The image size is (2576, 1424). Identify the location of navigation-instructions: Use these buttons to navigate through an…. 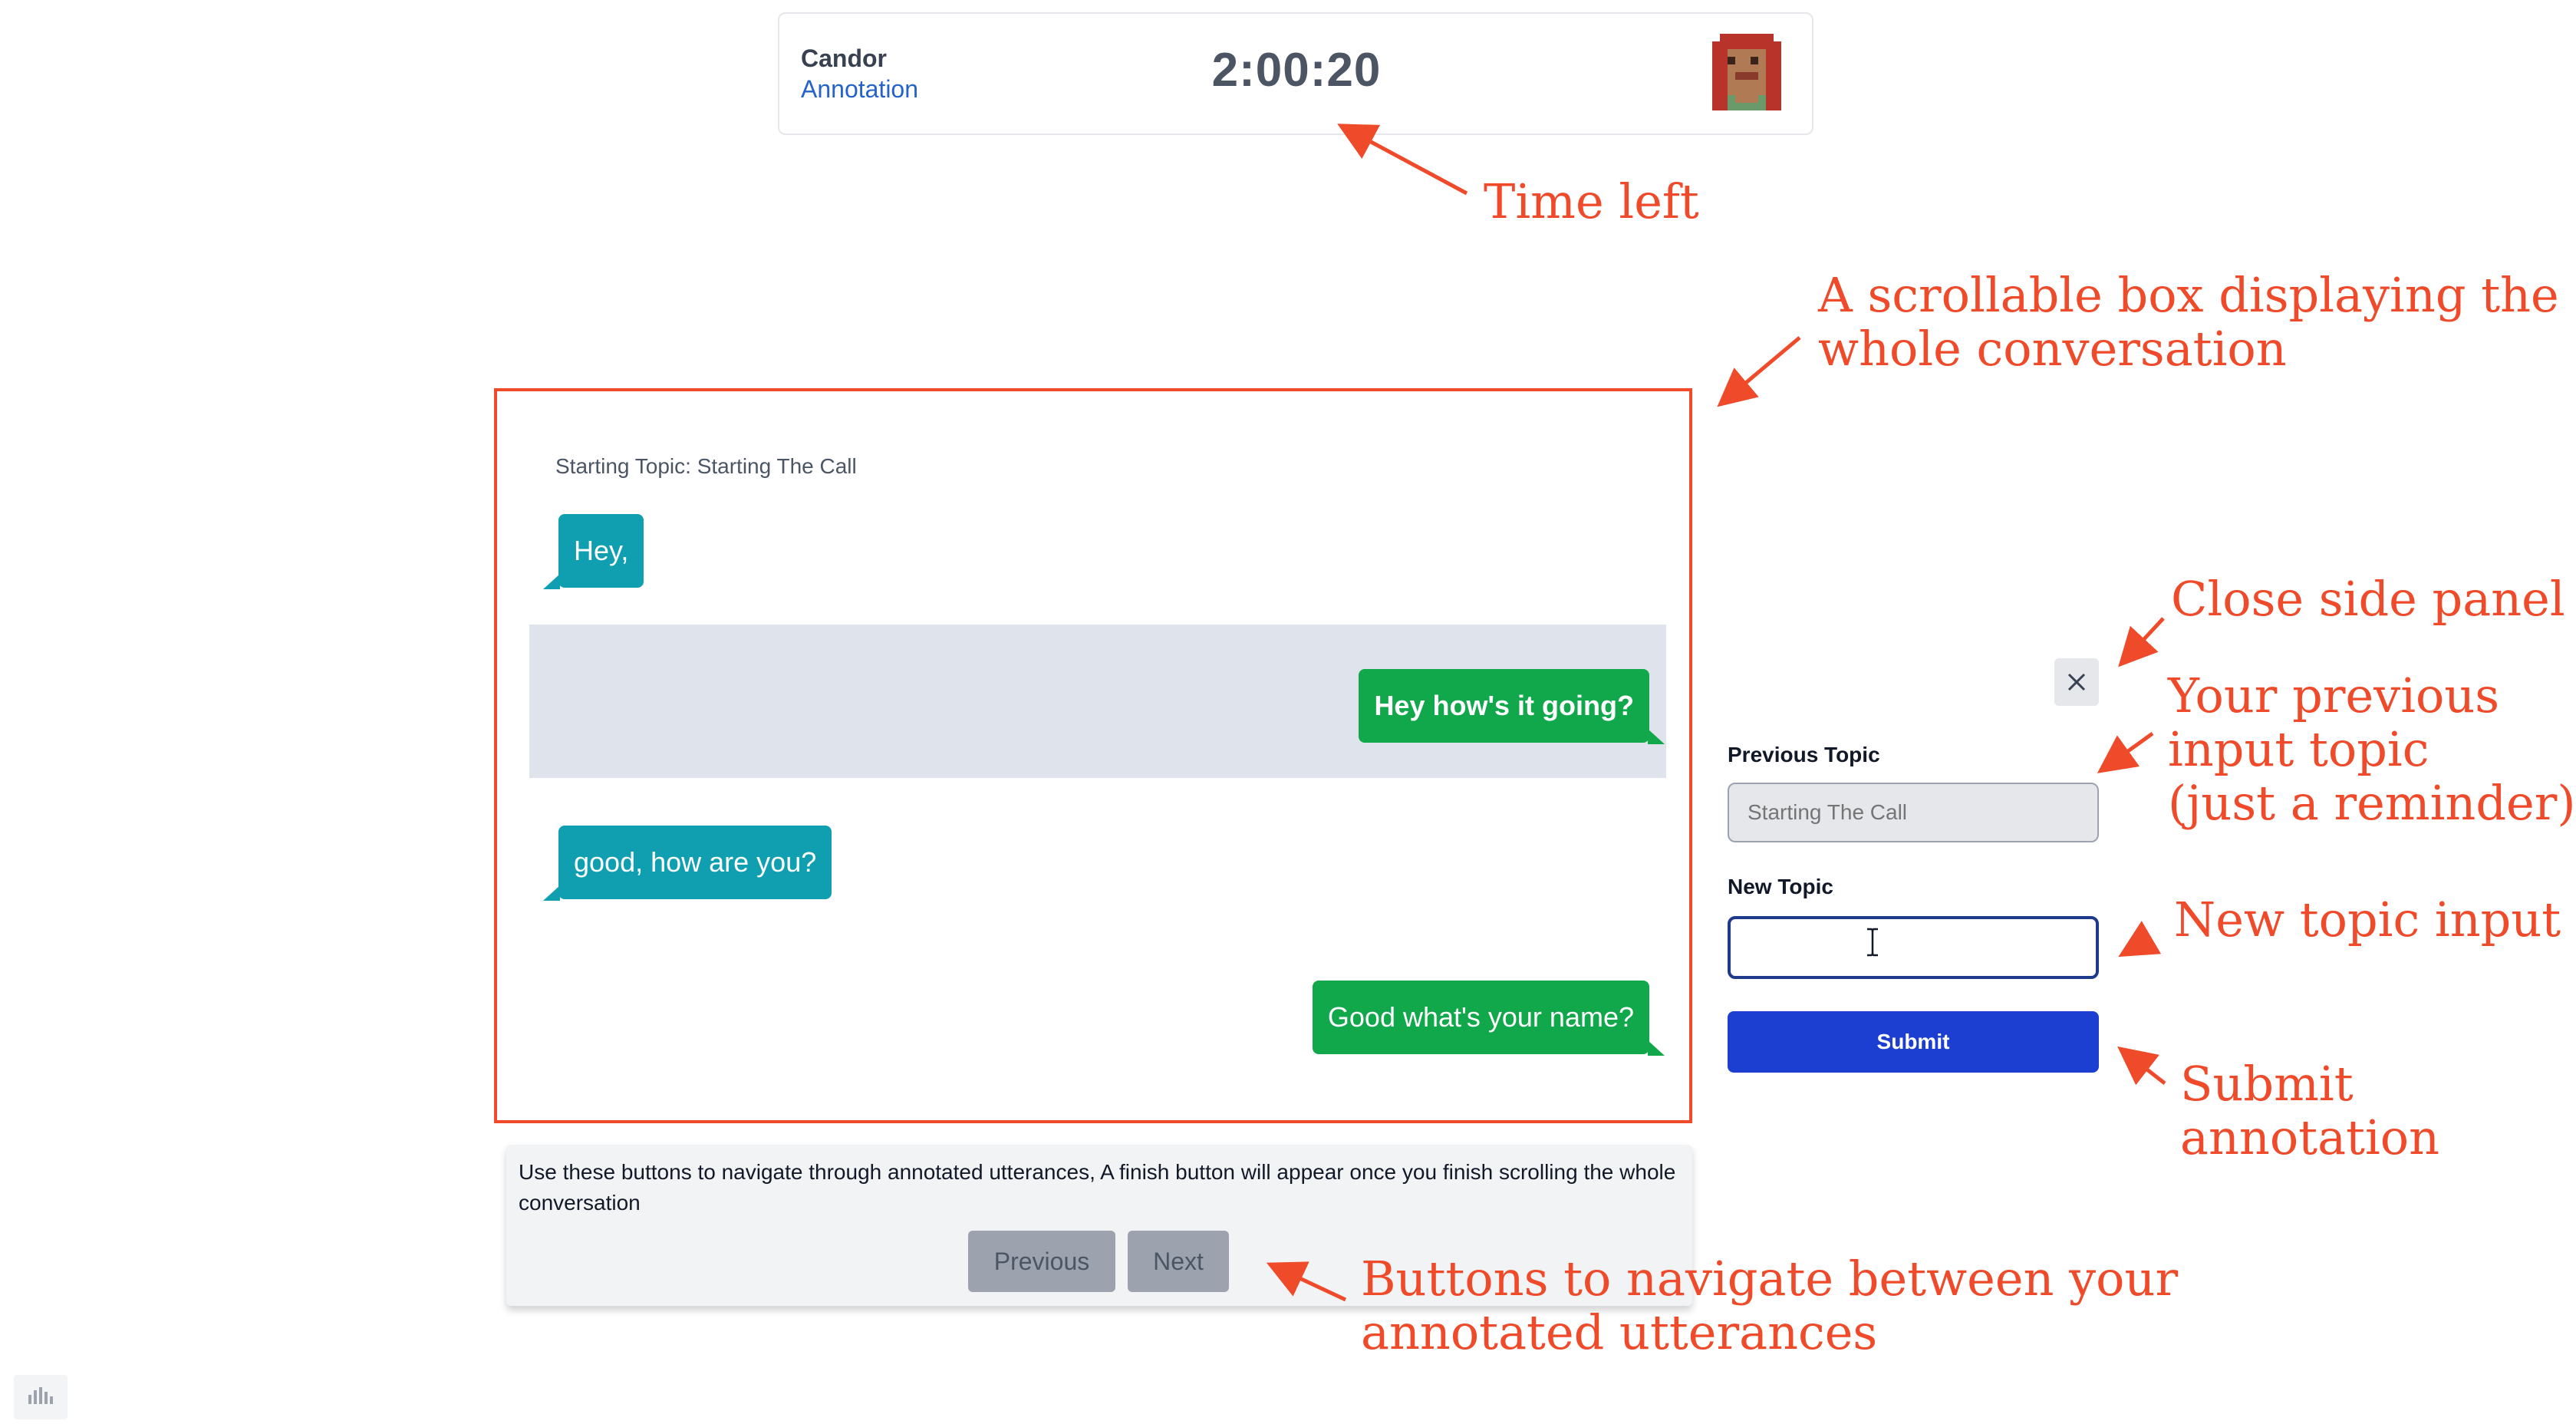
(1097, 1188).